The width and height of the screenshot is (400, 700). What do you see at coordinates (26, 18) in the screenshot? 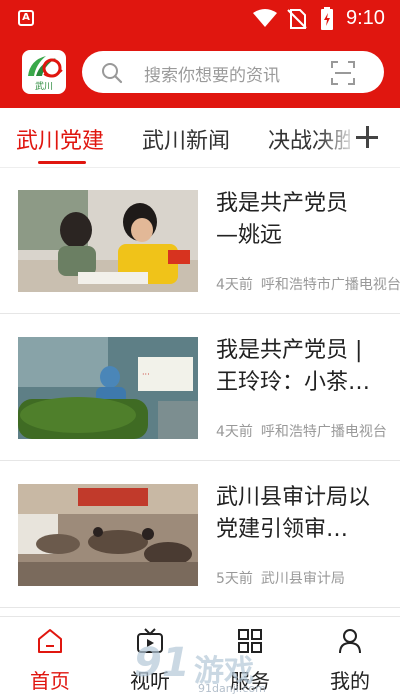
I see `app-notification-icon: A` at bounding box center [26, 18].